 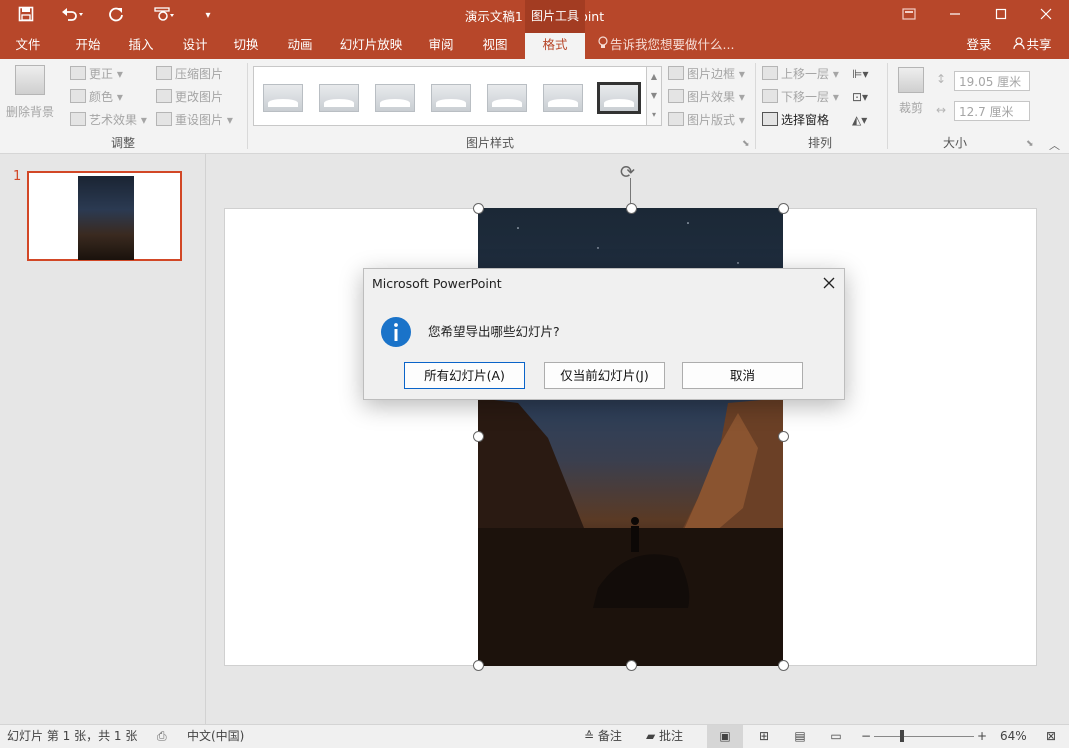 I want to click on size-dialog-launcher-icon: ⬊, so click(x=1030, y=144).